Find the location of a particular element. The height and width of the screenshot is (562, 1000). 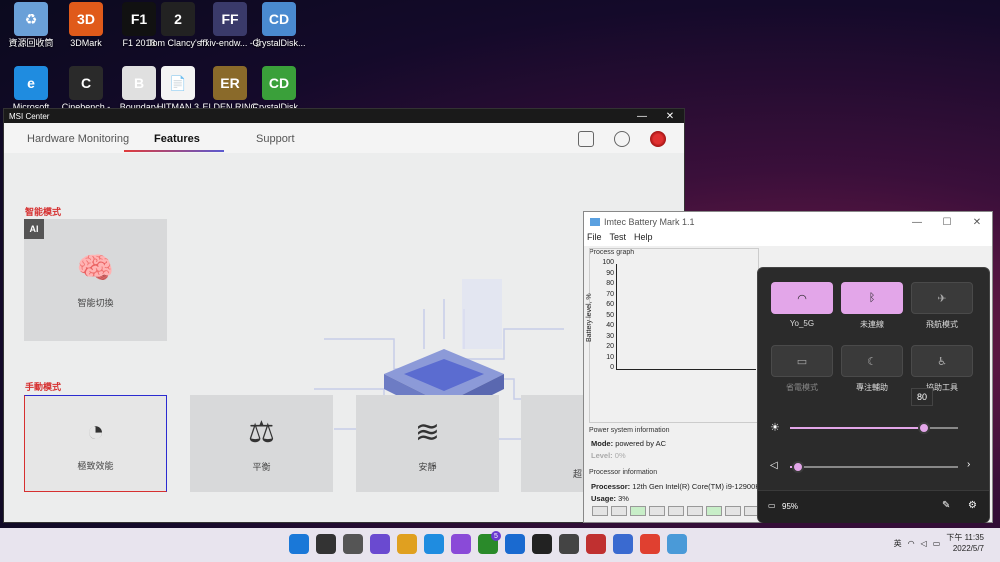

desktop-icon: 📄 HITMAN 3 is located at coordinates (178, 89).